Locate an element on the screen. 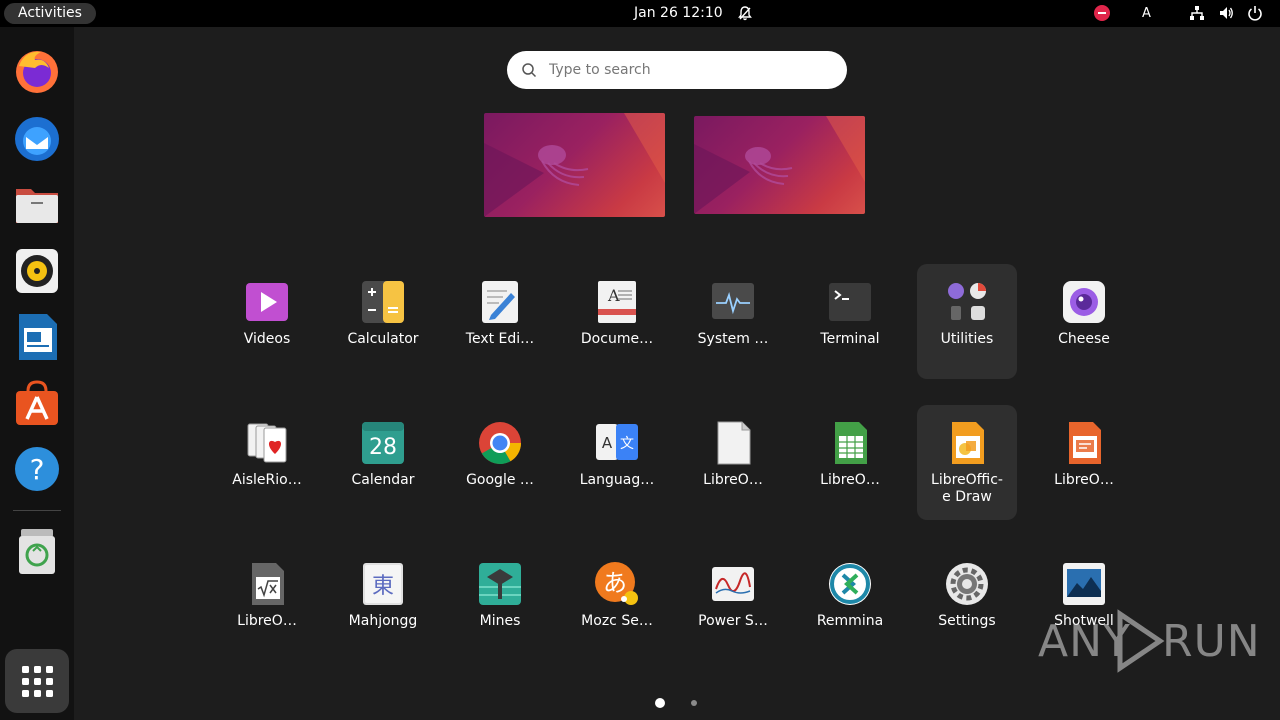 This screenshot has width=1280, height=720. svg-text: あ is located at coordinates (615, 583).